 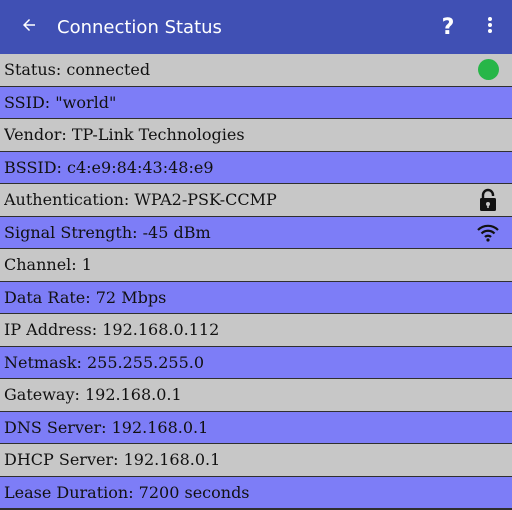 I want to click on arrow-back-icon, so click(x=29, y=27).